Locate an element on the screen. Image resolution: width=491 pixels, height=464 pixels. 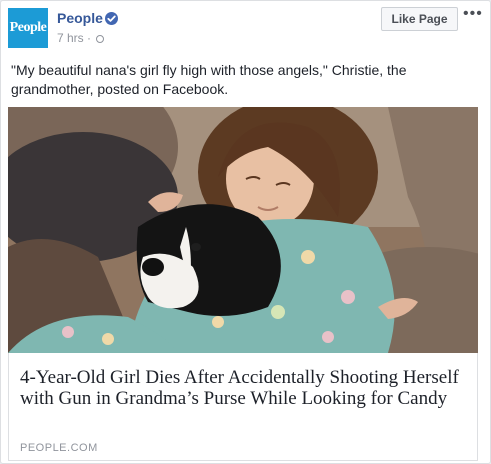
more-options-icon: ••• is located at coordinates (473, 14).